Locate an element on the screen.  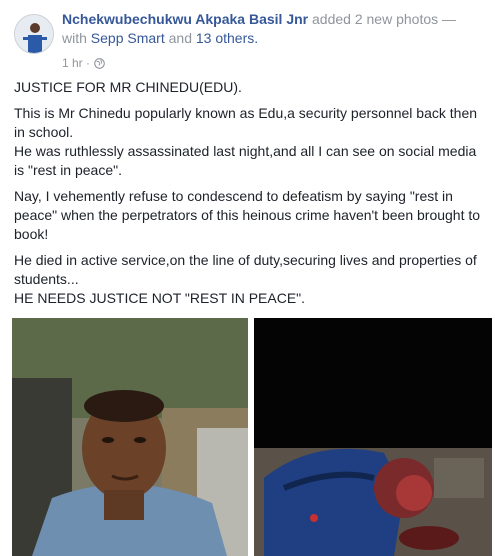
globe-icon is located at coordinates (99, 63).